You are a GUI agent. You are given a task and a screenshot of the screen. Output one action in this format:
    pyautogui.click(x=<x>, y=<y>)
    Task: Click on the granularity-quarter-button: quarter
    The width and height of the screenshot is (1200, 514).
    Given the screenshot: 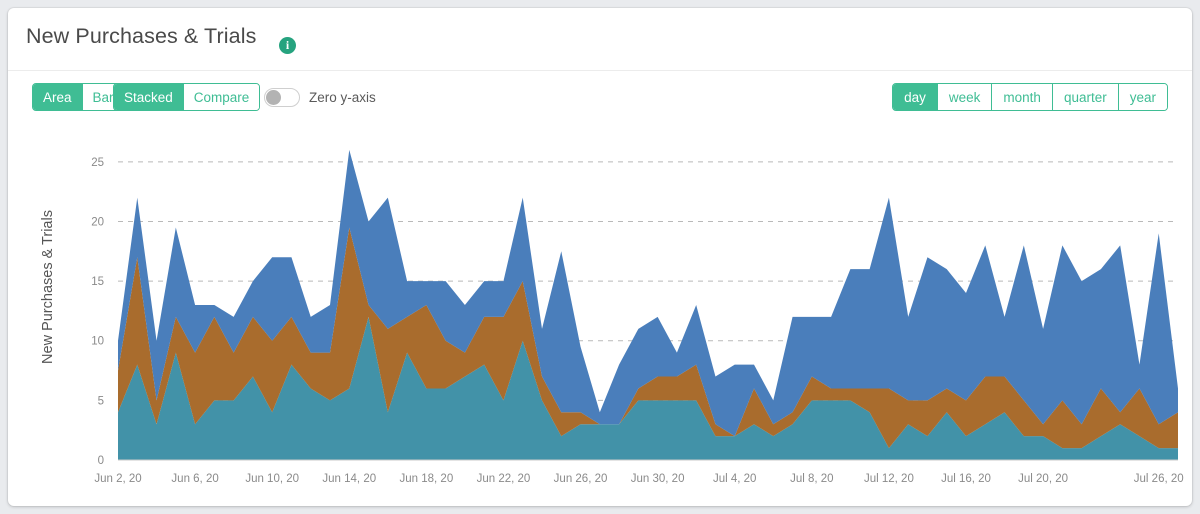 What is the action you would take?
    pyautogui.click(x=1085, y=97)
    